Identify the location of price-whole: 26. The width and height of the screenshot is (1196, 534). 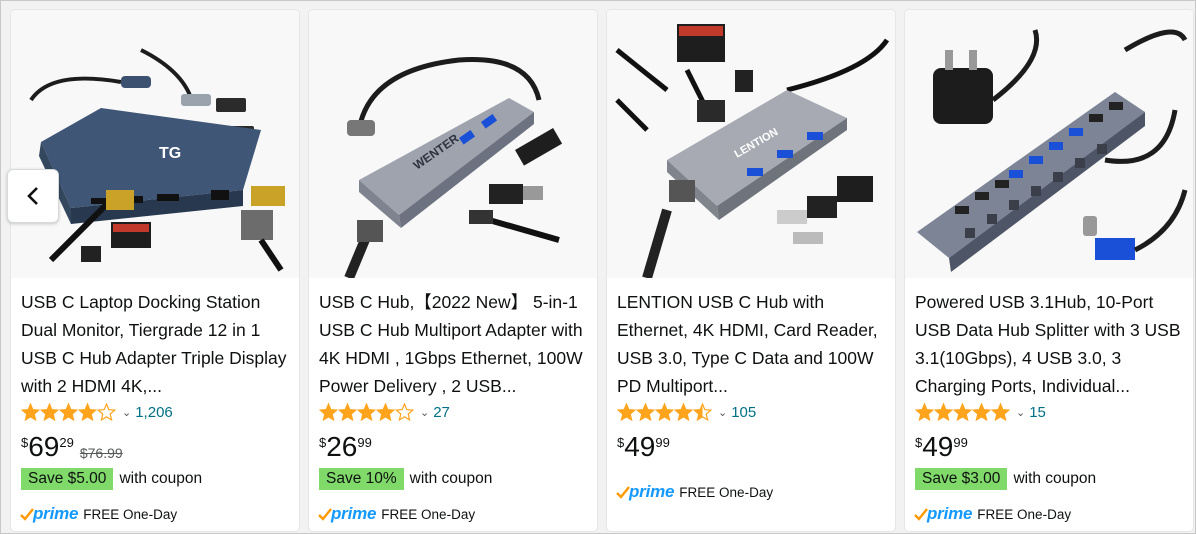
(342, 446).